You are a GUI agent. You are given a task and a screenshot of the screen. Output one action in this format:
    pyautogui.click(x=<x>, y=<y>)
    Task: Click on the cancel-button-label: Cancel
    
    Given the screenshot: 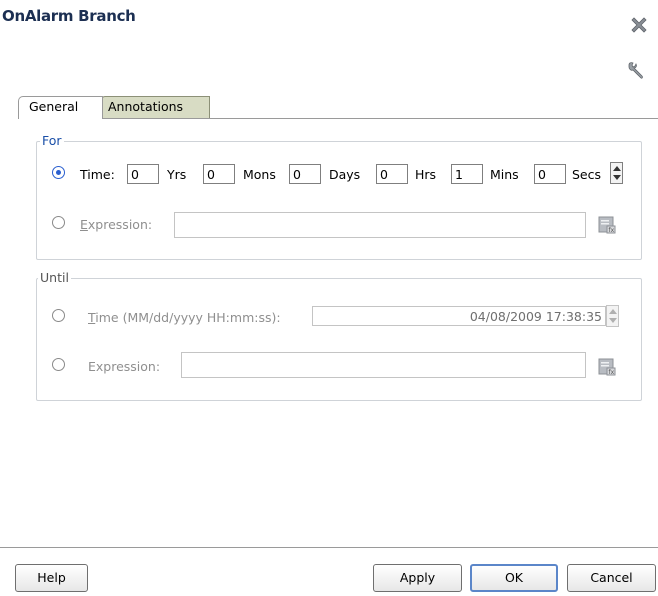 What is the action you would take?
    pyautogui.click(x=611, y=577)
    